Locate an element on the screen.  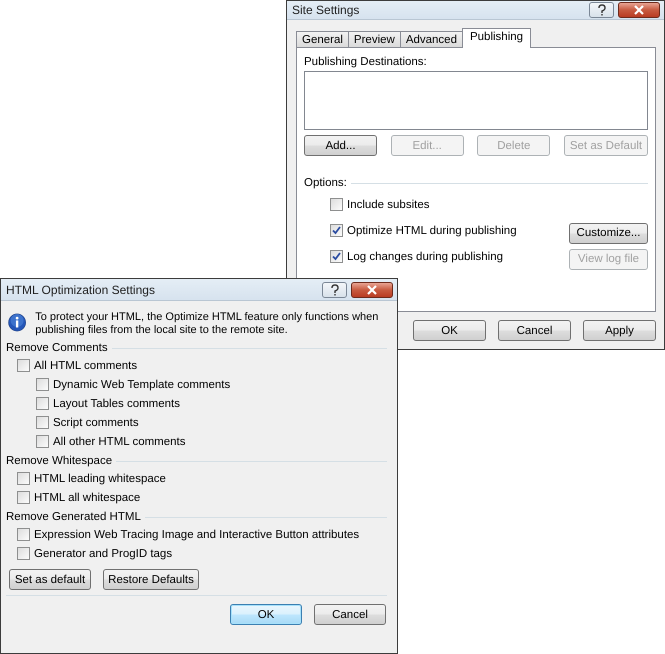
checkbox-label: Log changes during publishing is located at coordinates (425, 256).